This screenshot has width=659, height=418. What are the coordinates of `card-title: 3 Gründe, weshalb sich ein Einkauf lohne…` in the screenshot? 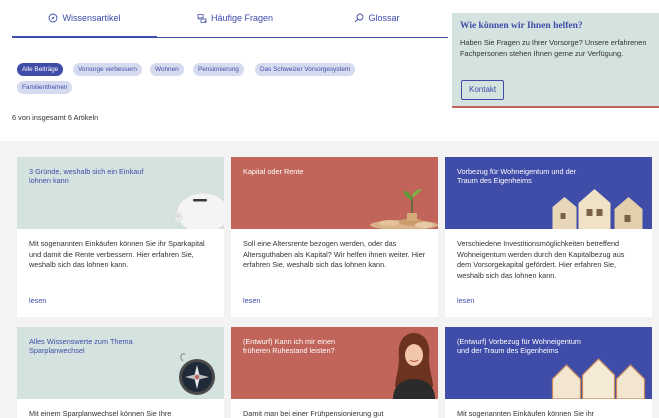 It's located at (86, 176).